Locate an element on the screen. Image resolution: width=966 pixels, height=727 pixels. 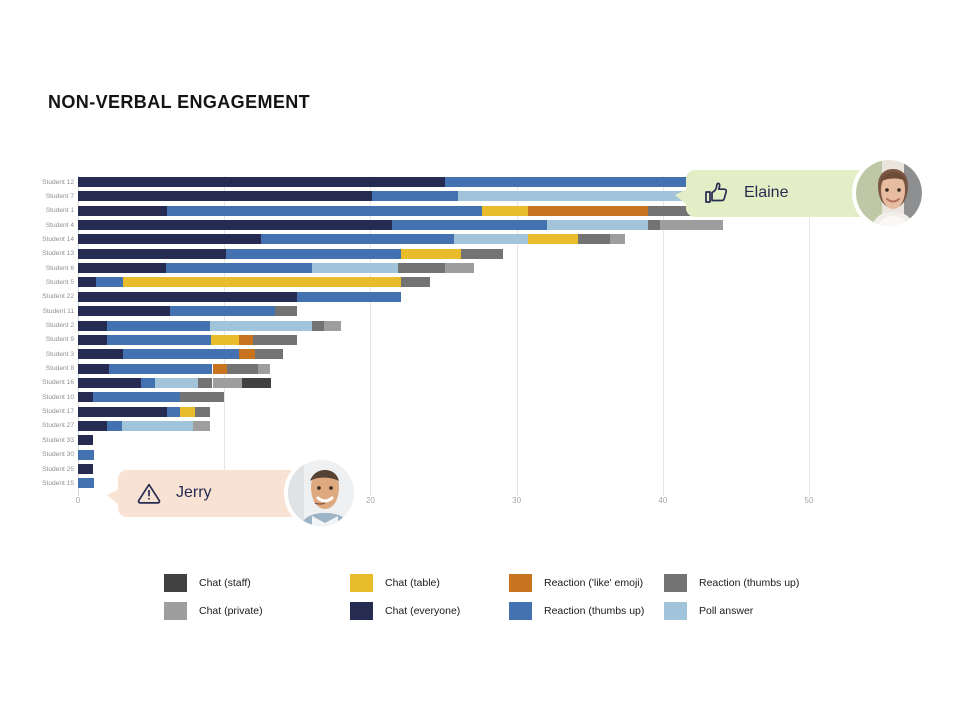
legend-item: Poll answer is located at coordinates (708, 611).